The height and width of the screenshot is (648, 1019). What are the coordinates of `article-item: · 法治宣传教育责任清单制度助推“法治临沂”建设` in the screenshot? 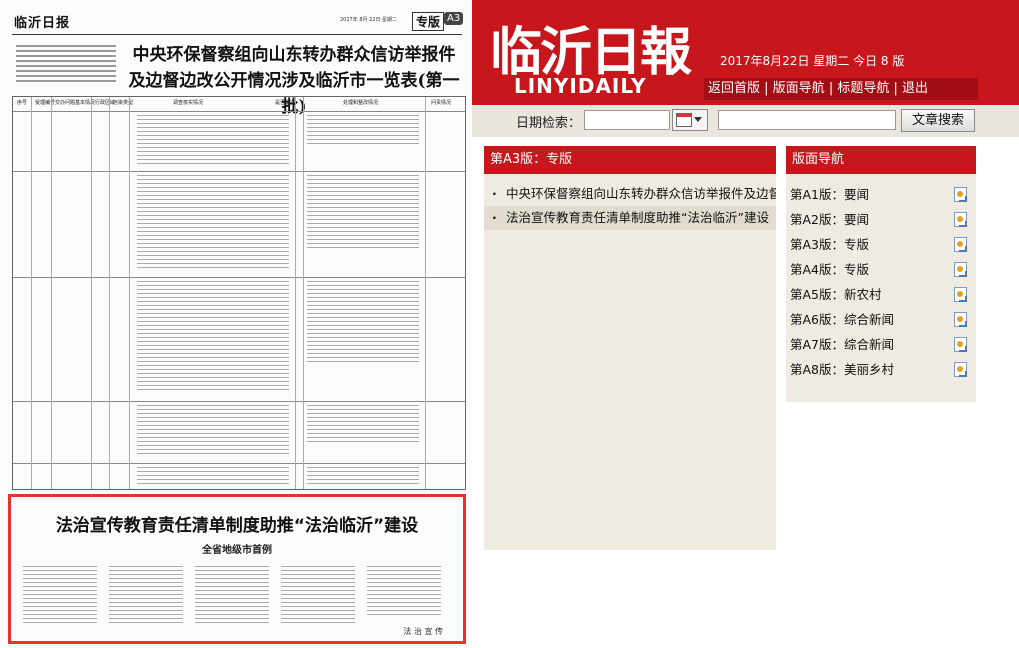 It's located at (630, 218).